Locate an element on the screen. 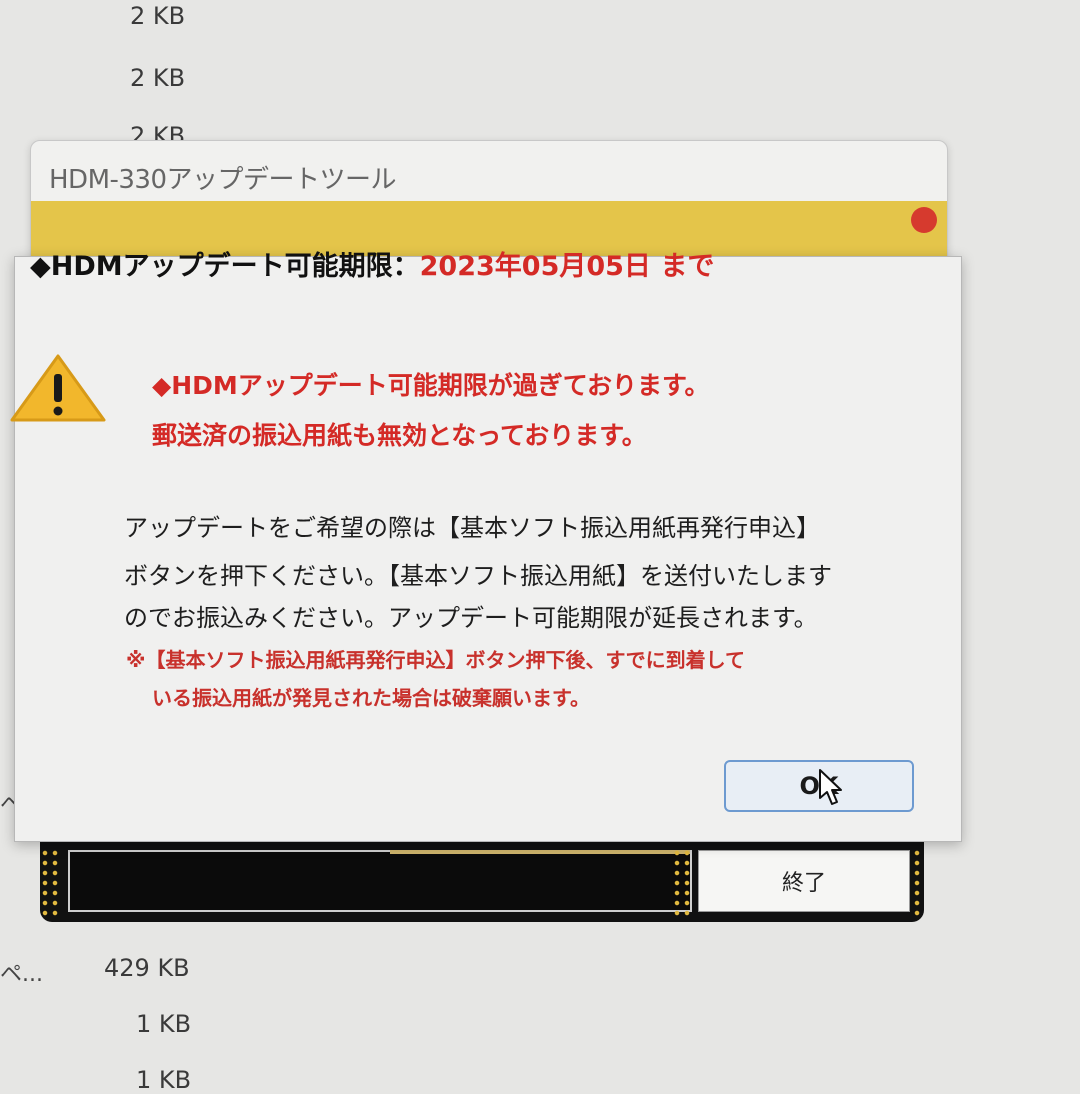 The height and width of the screenshot is (1094, 1080). progress-line is located at coordinates (540, 852).